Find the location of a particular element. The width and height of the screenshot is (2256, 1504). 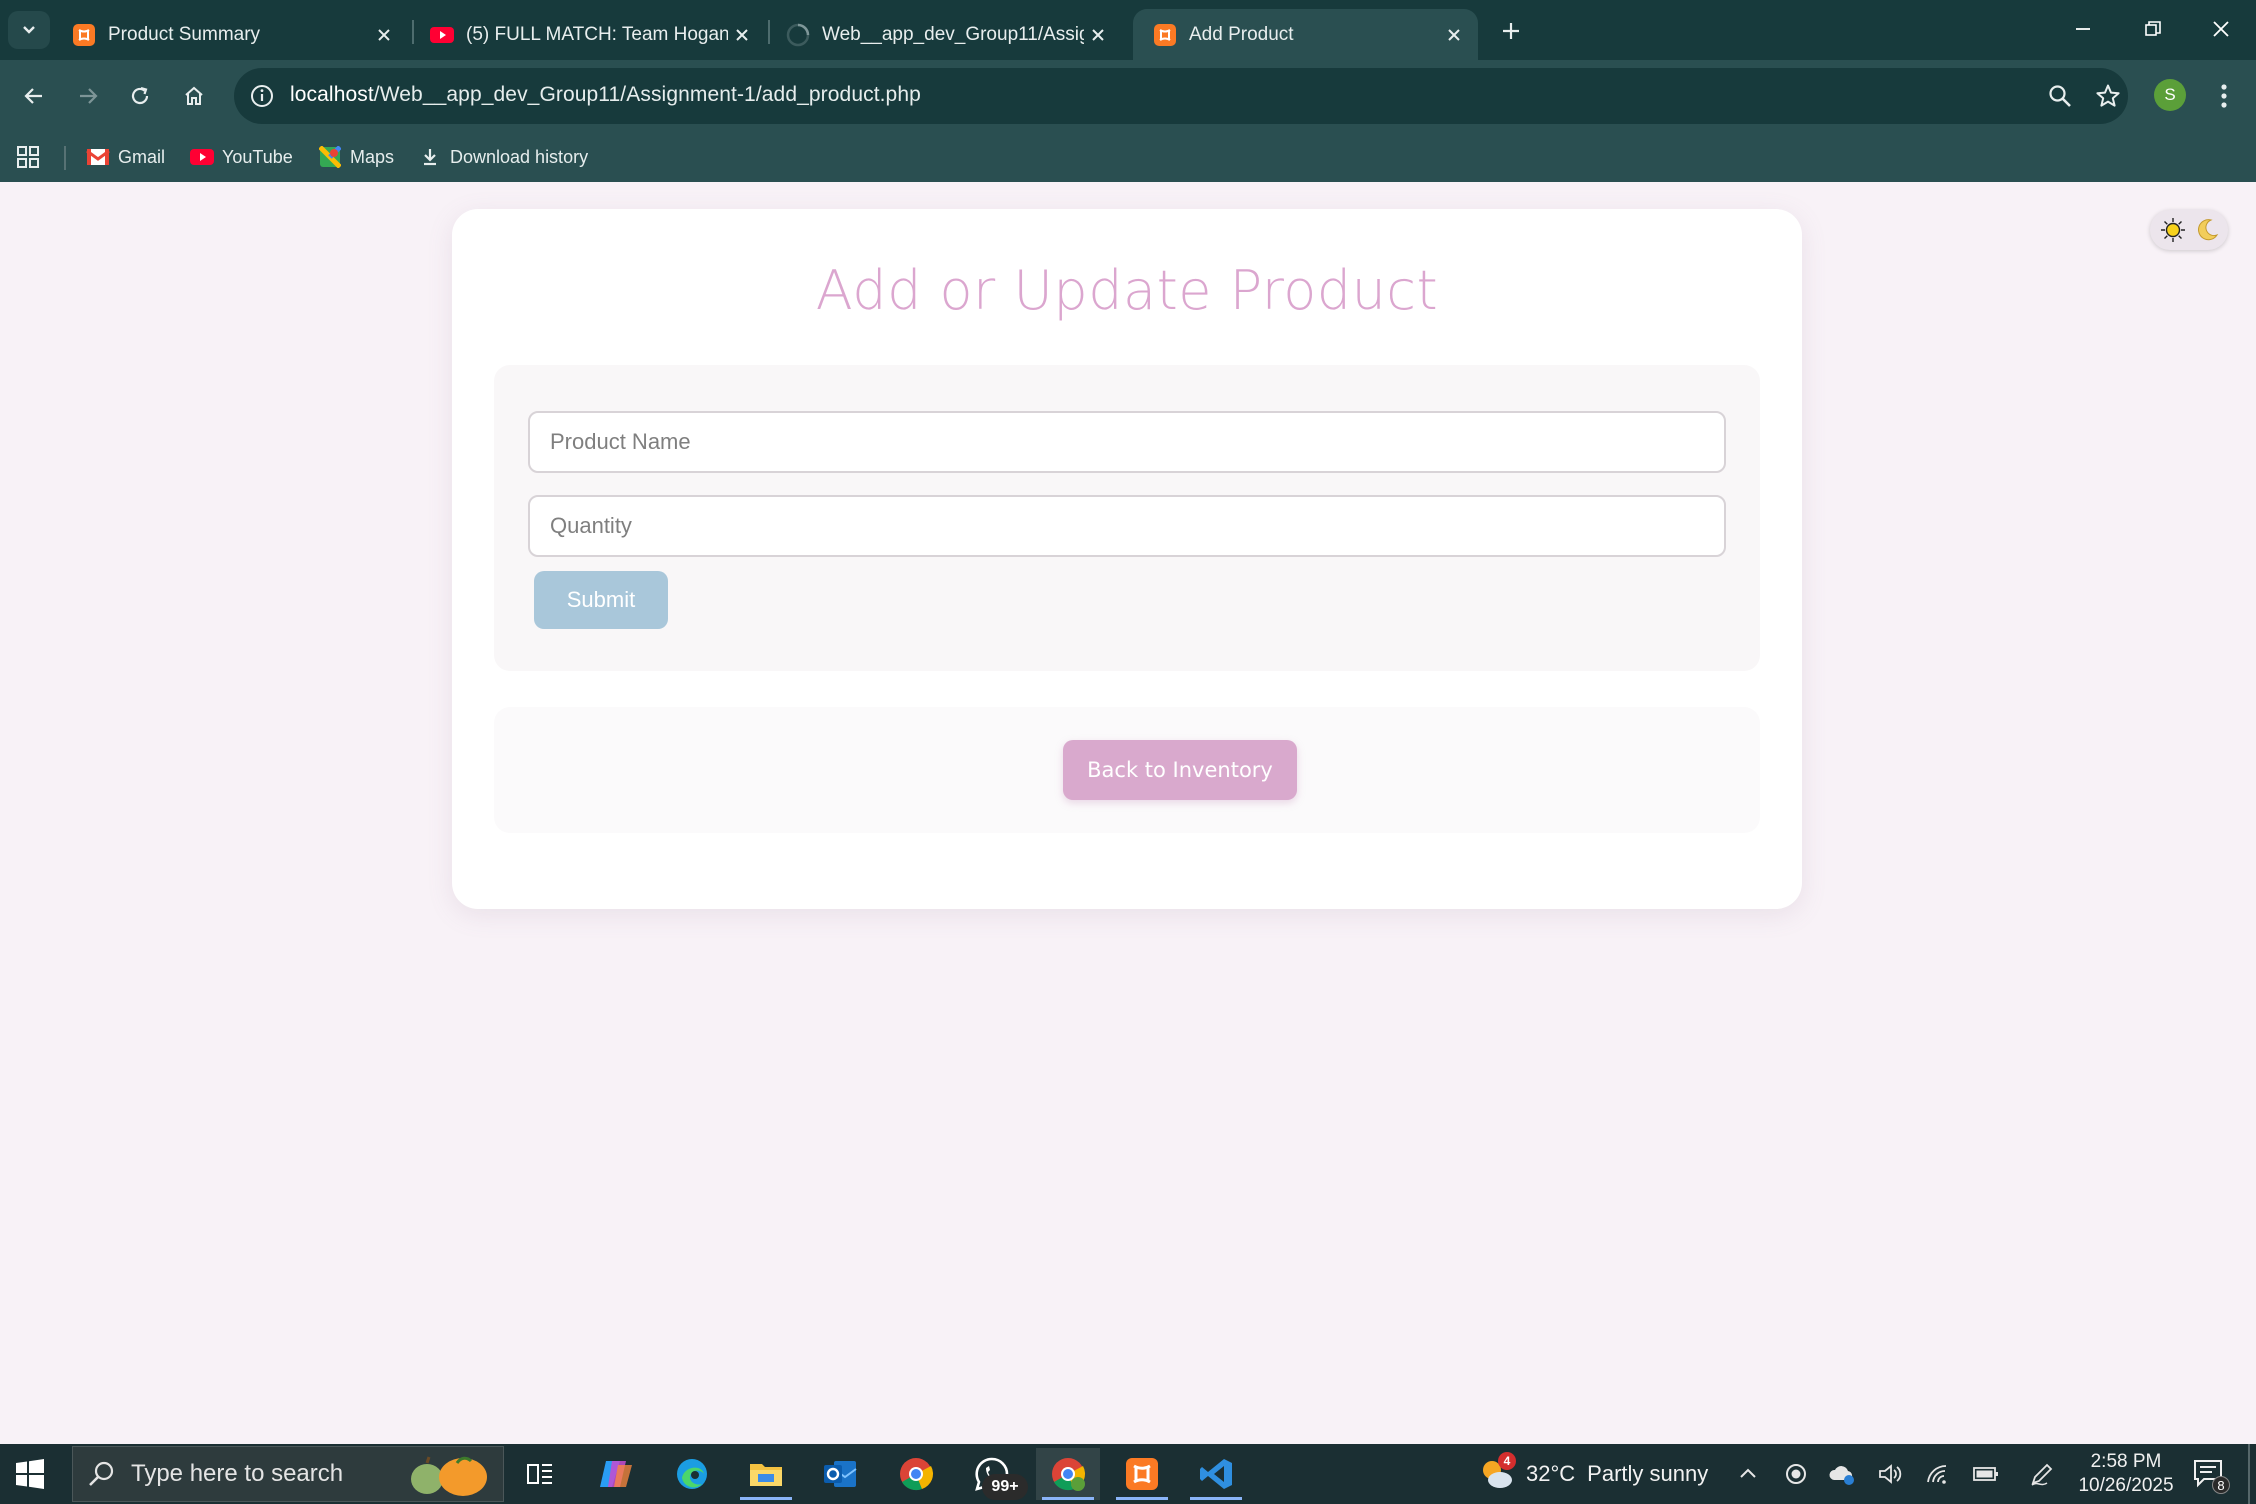

maps-icon is located at coordinates (330, 157).